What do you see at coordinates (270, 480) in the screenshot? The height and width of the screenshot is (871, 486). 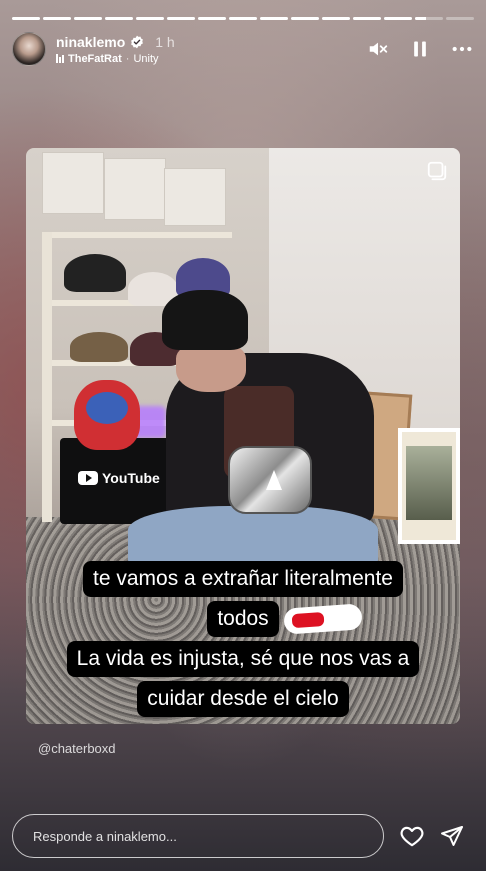 I see `photo-diamond-play-button` at bounding box center [270, 480].